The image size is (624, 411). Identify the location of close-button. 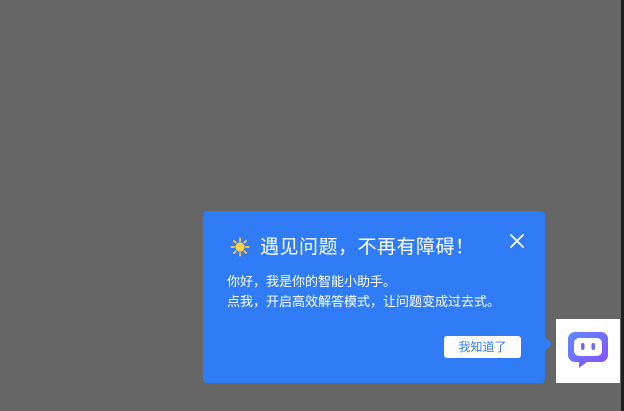
(517, 241).